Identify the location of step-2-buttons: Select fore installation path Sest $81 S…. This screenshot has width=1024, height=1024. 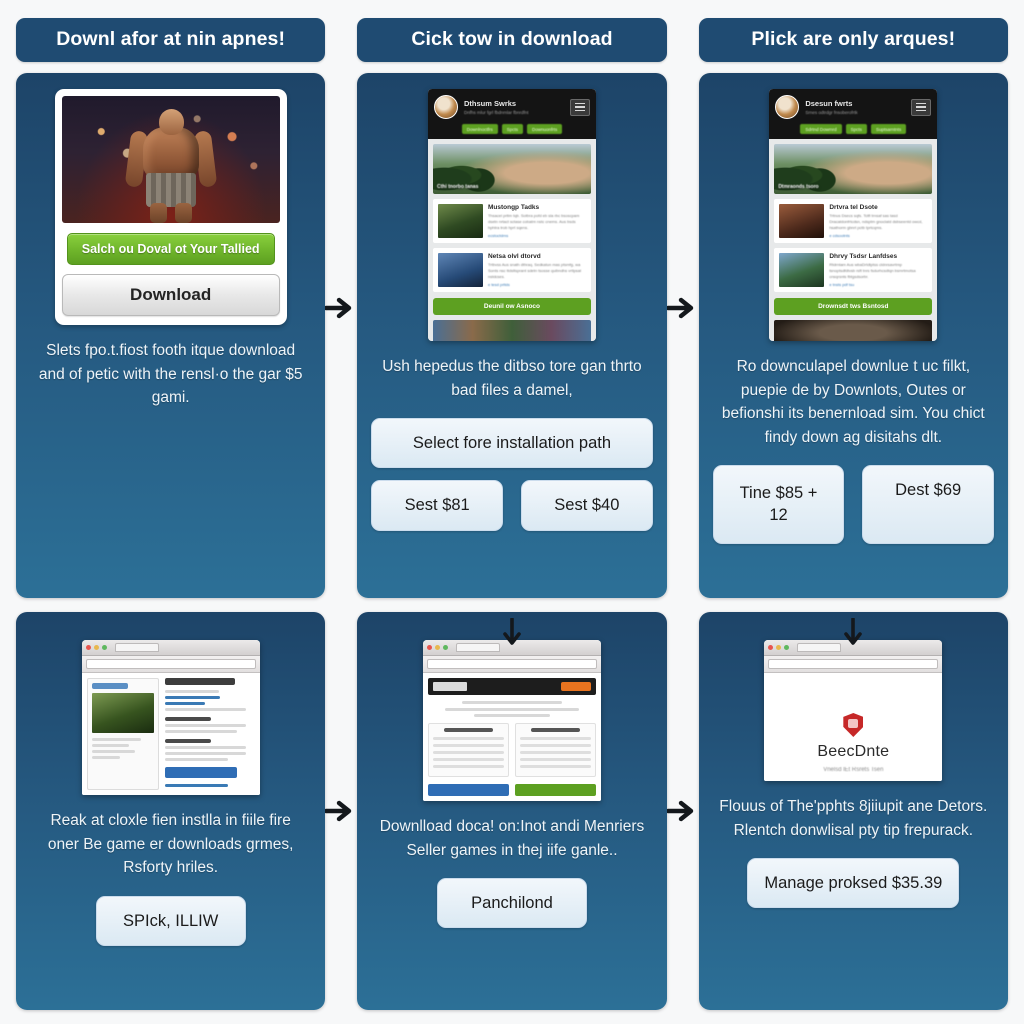
(512, 474).